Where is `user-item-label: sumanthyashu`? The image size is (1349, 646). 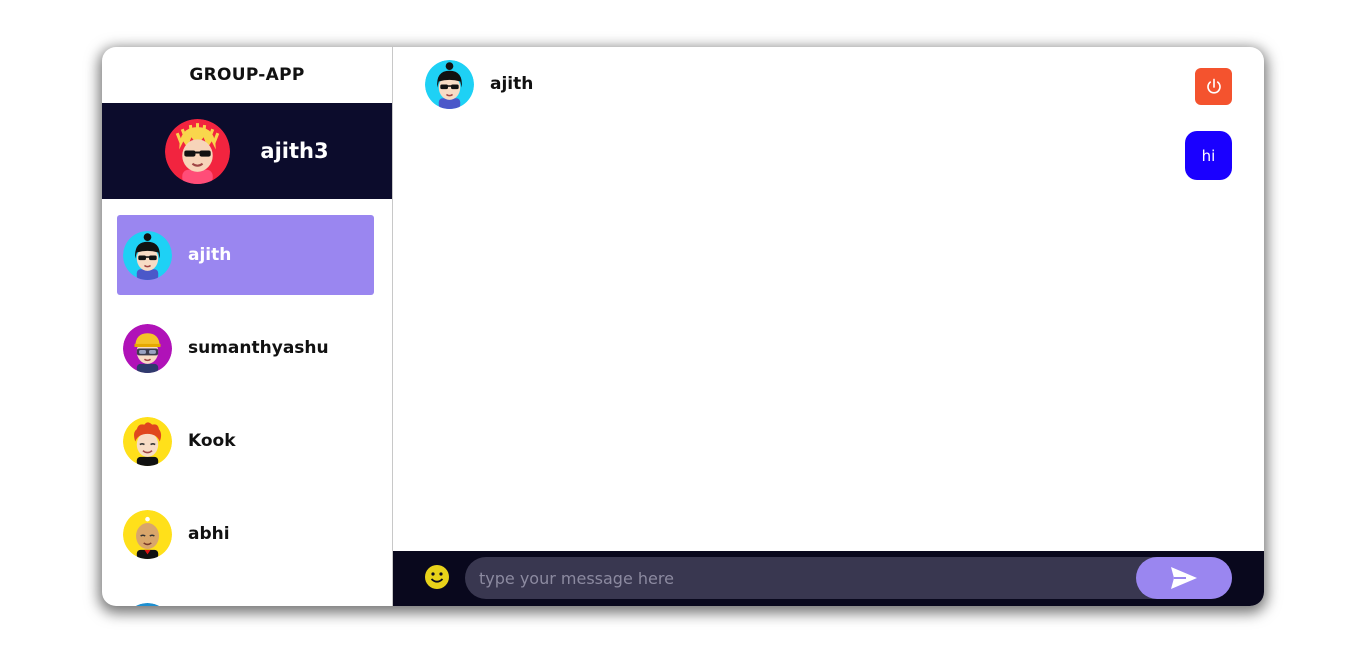
user-item-label: sumanthyashu is located at coordinates (258, 348).